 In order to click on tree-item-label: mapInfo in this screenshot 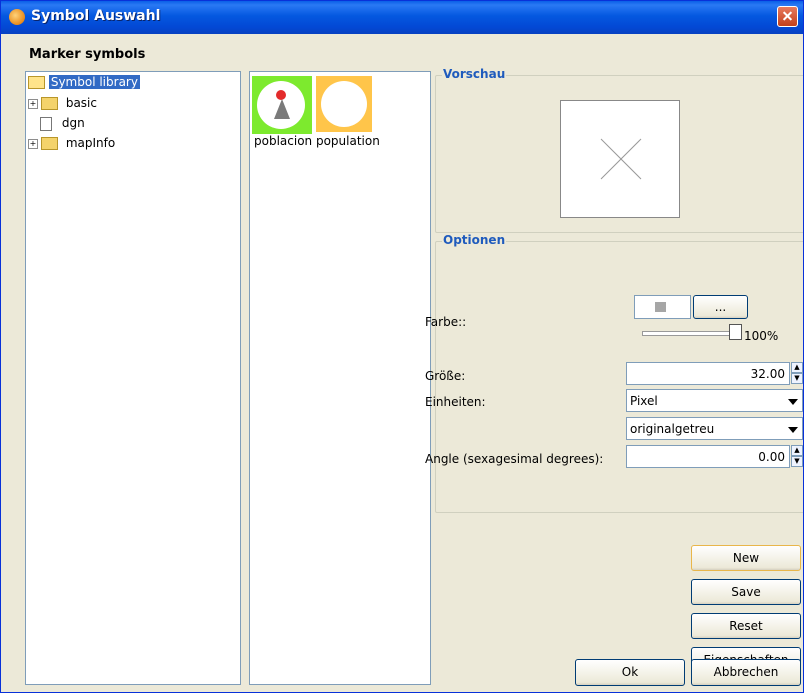, I will do `click(90, 143)`.